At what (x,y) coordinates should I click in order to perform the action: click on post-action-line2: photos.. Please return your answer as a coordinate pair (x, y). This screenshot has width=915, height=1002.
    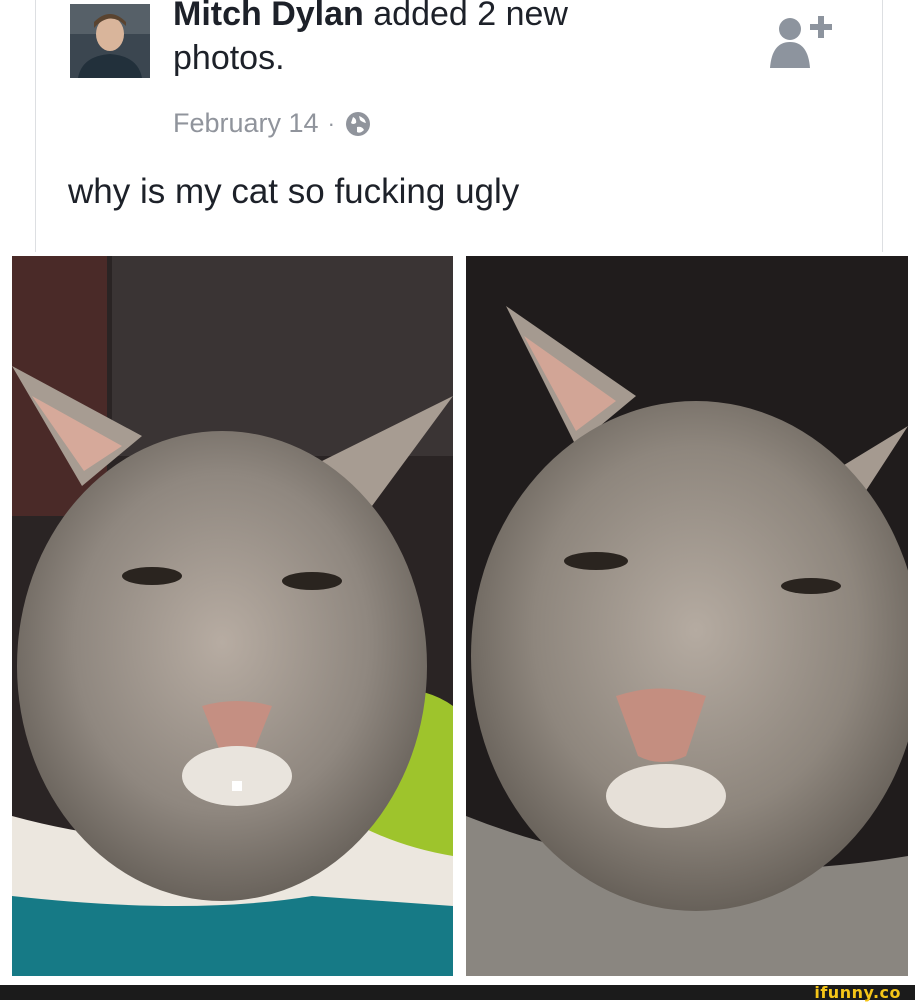
    Looking at the image, I should click on (229, 58).